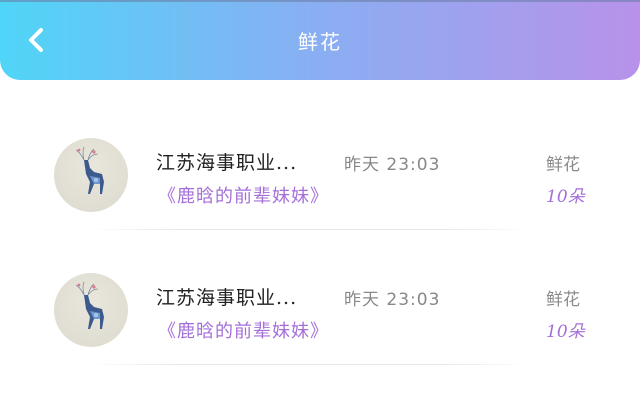 The height and width of the screenshot is (404, 640). Describe the element at coordinates (320, 1) in the screenshot. I see `top-edge-line` at that location.